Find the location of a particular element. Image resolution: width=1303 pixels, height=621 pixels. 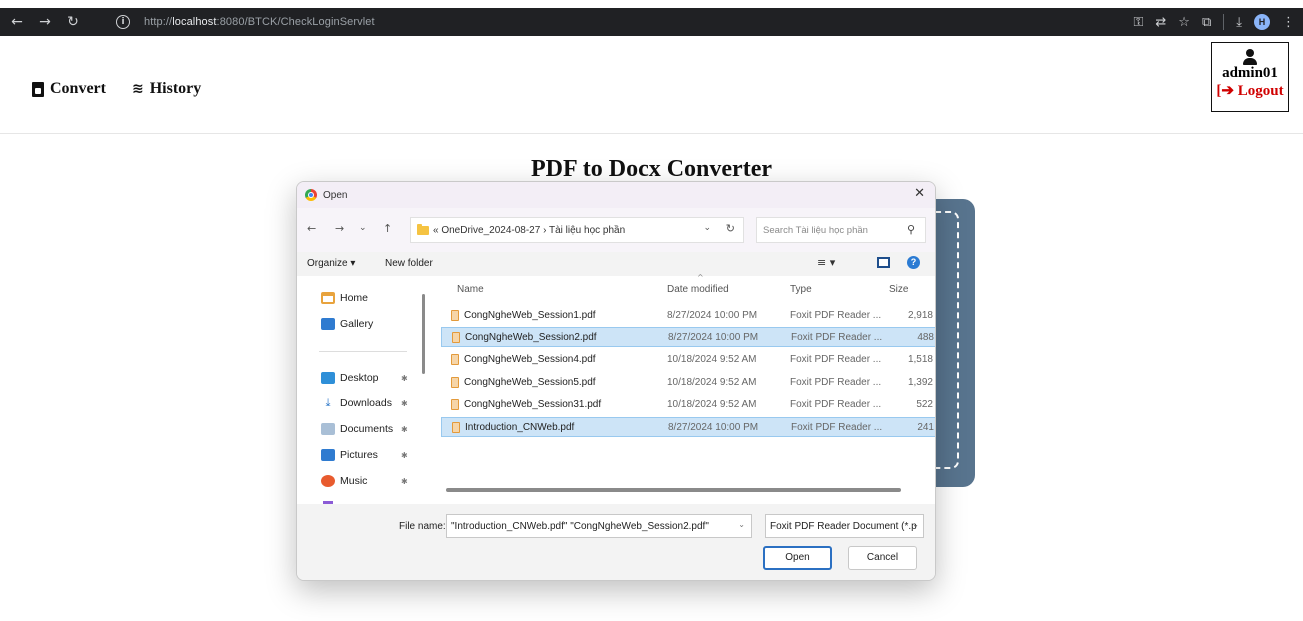

translate-icon: ⇄ is located at coordinates (1160, 22).